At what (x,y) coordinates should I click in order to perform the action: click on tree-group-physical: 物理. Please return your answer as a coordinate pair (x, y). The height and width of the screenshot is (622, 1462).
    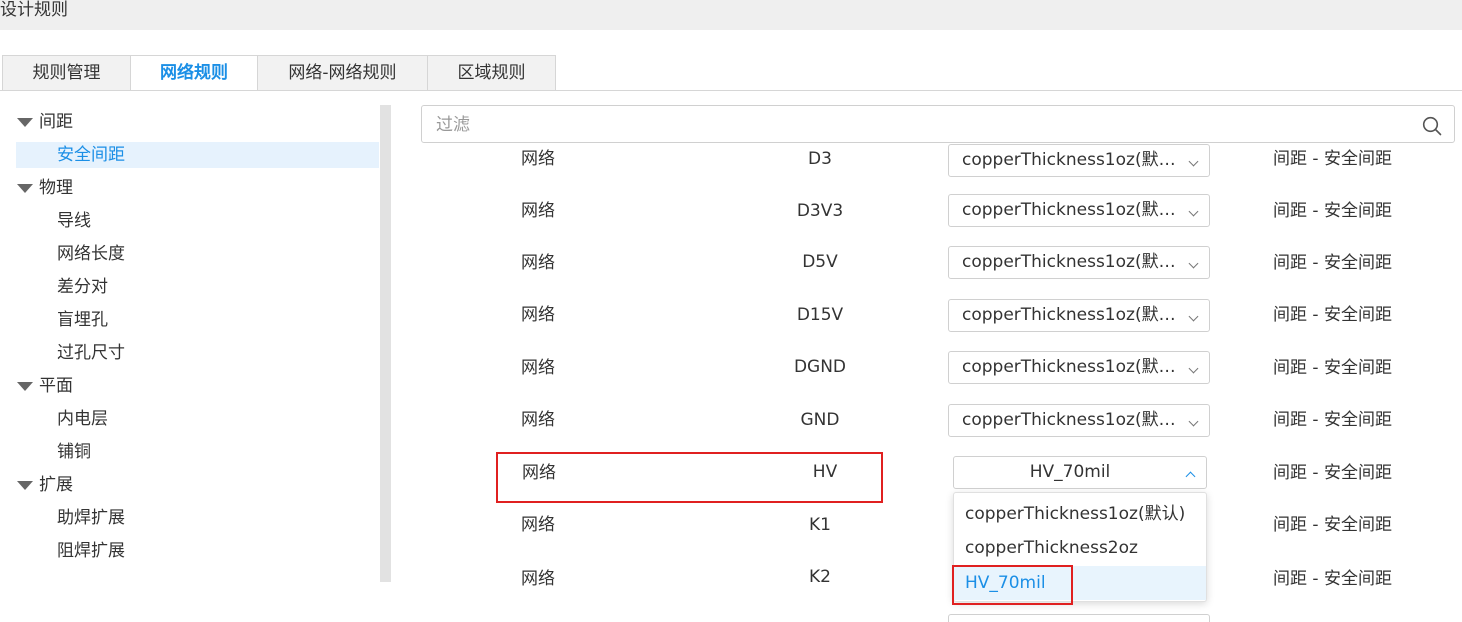
    Looking at the image, I should click on (190, 188).